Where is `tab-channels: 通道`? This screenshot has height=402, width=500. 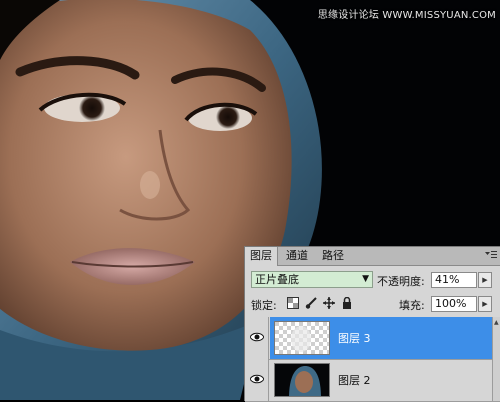
tab-channels: 通道 is located at coordinates (297, 256).